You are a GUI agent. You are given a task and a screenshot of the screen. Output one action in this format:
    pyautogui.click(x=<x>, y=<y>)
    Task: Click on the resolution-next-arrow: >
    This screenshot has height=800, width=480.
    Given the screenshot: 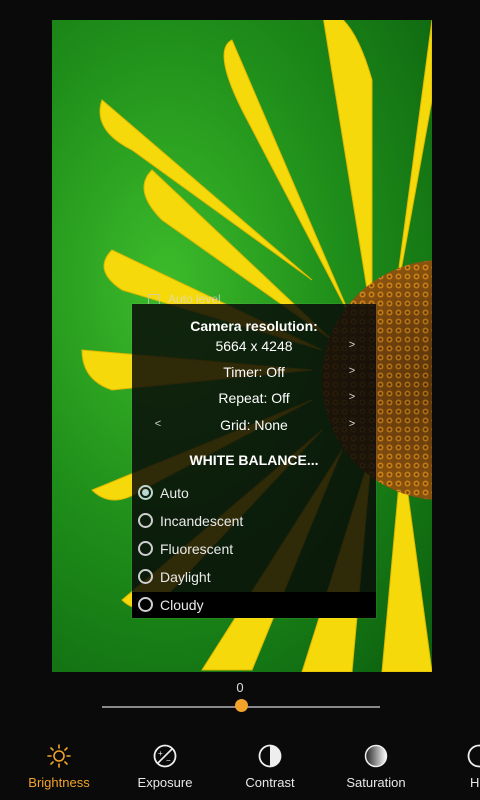 What is the action you would take?
    pyautogui.click(x=352, y=345)
    